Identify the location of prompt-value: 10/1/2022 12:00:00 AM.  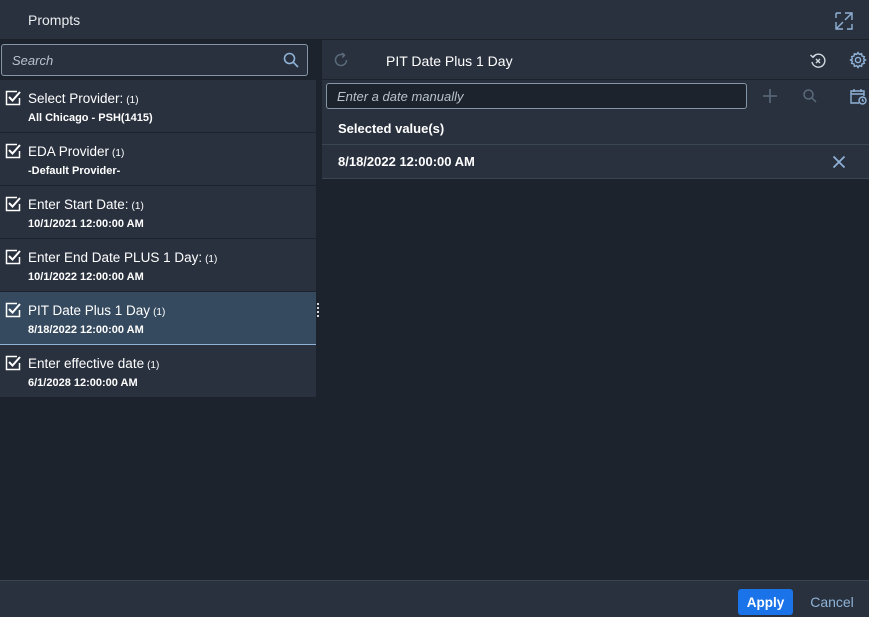
(86, 277).